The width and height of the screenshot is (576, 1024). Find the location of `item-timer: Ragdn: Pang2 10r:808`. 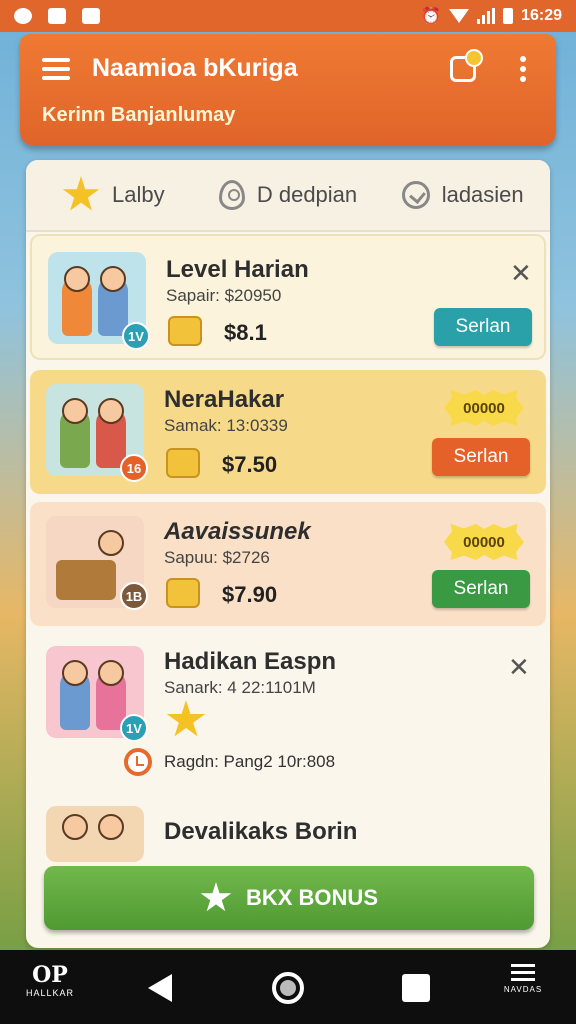

item-timer: Ragdn: Pang2 10r:808 is located at coordinates (250, 761).